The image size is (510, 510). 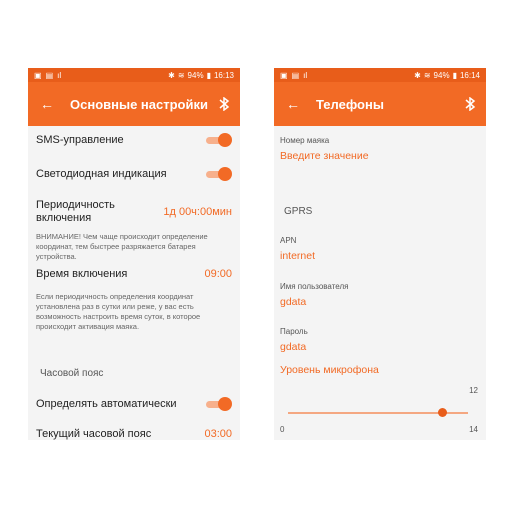 I want to click on auto-timezone-label: Определять автоматически, so click(x=106, y=404).